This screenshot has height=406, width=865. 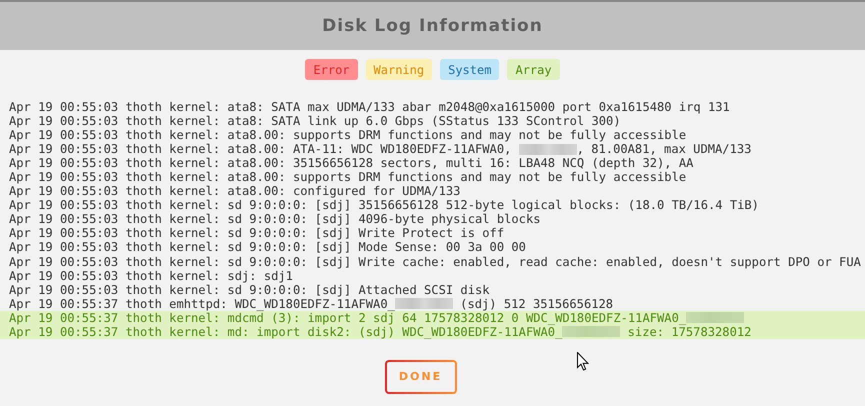 I want to click on log-text: , 81.00A81, max UDMA/133, so click(x=664, y=149).